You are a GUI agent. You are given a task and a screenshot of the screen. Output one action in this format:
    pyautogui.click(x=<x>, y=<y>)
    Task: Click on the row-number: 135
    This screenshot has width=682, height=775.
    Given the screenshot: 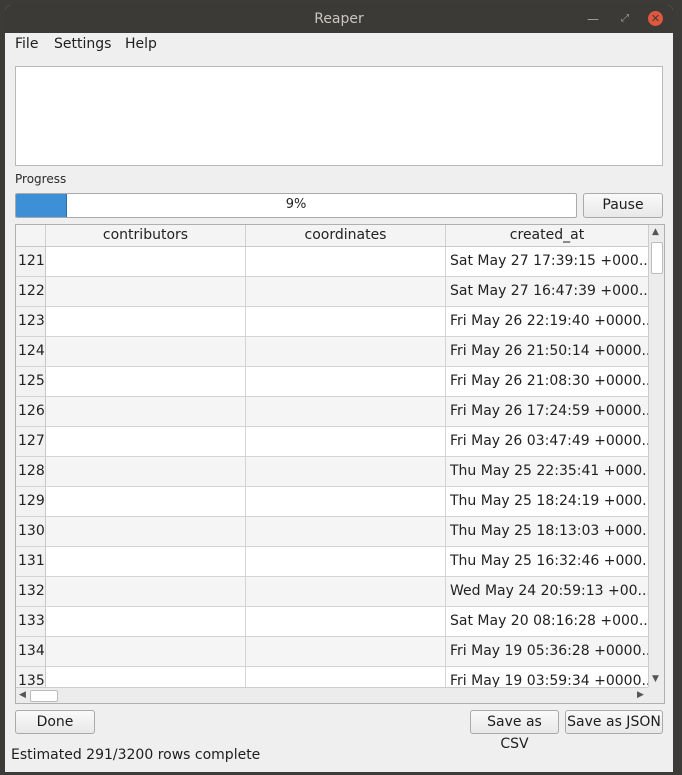 What is the action you would take?
    pyautogui.click(x=31, y=677)
    